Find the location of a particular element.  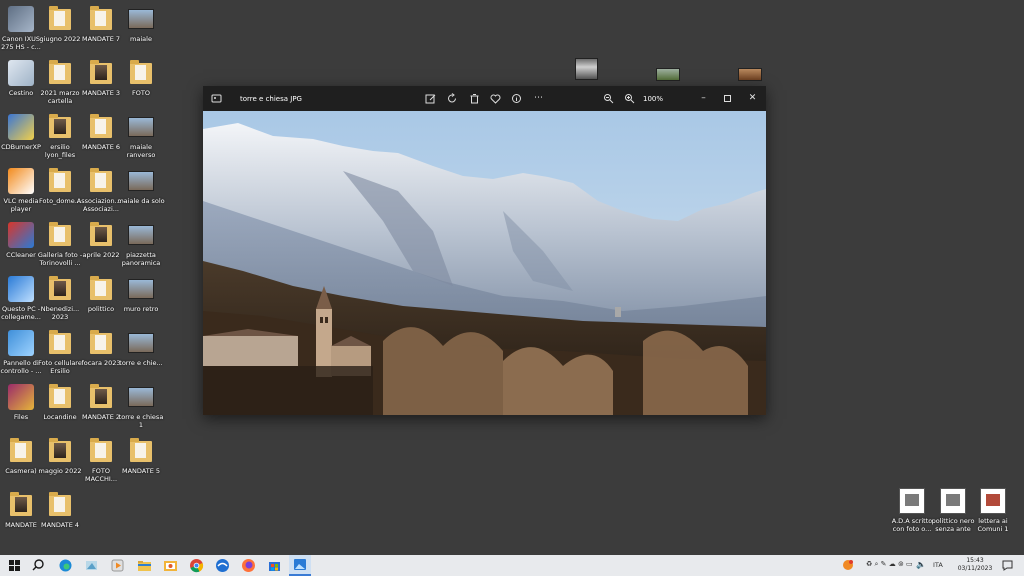

search-icon is located at coordinates (38, 565).